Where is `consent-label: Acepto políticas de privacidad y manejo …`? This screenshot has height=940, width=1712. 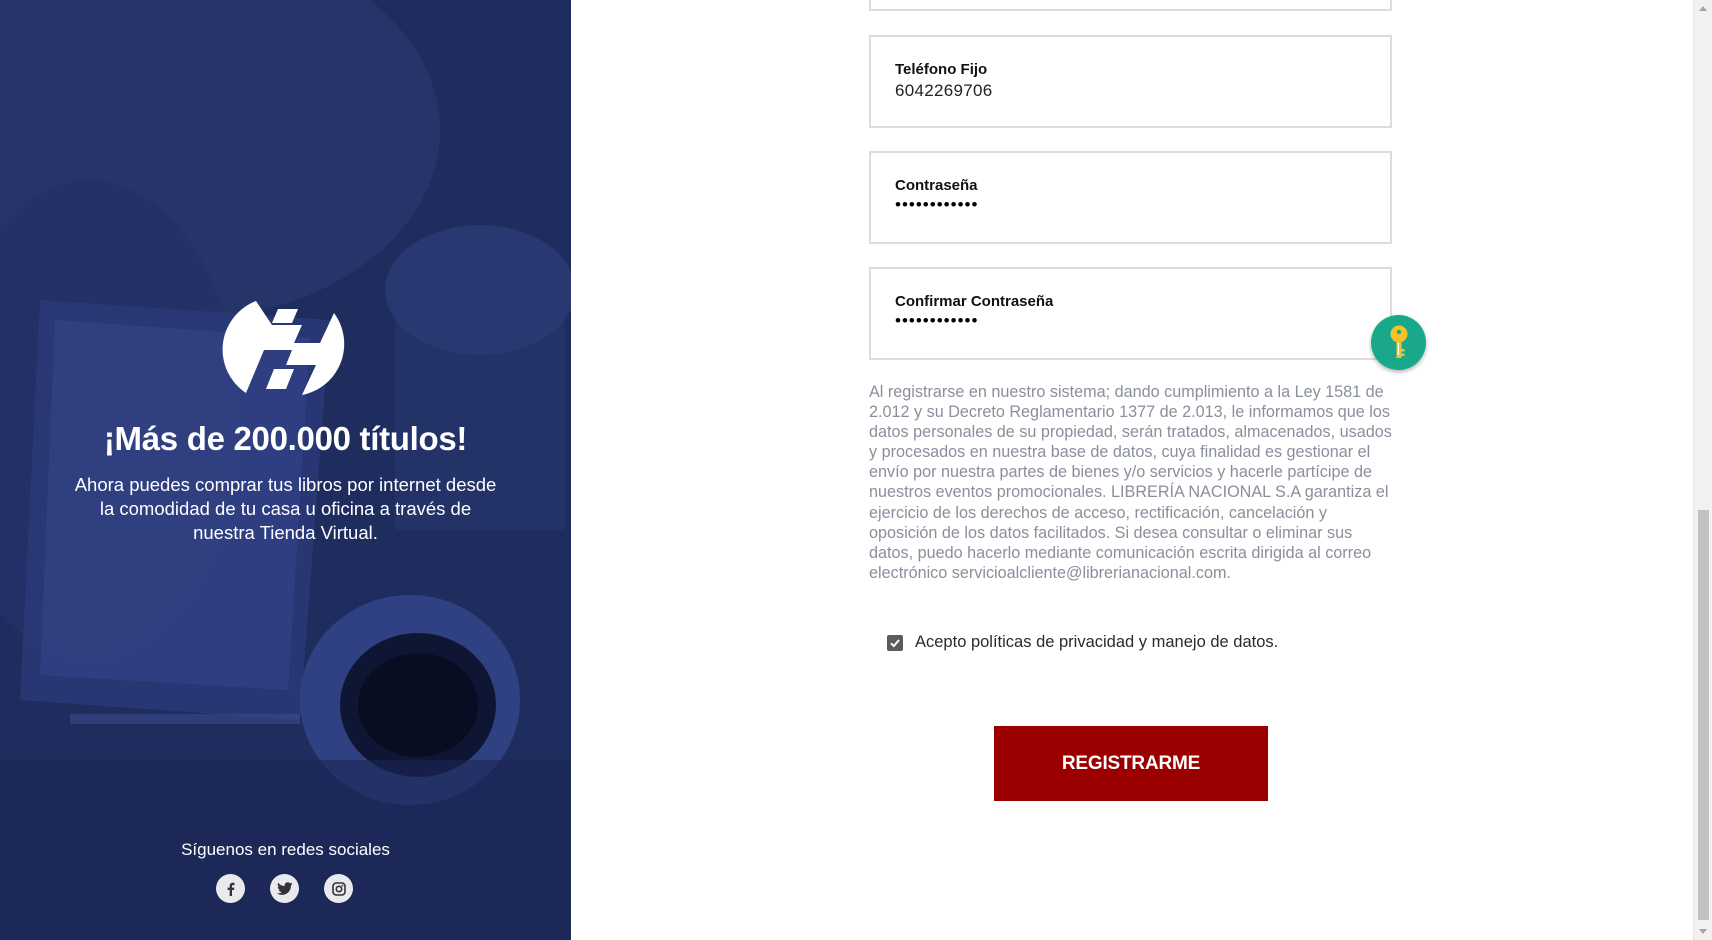
consent-label: Acepto políticas de privacidad y manejo … is located at coordinates (1097, 642).